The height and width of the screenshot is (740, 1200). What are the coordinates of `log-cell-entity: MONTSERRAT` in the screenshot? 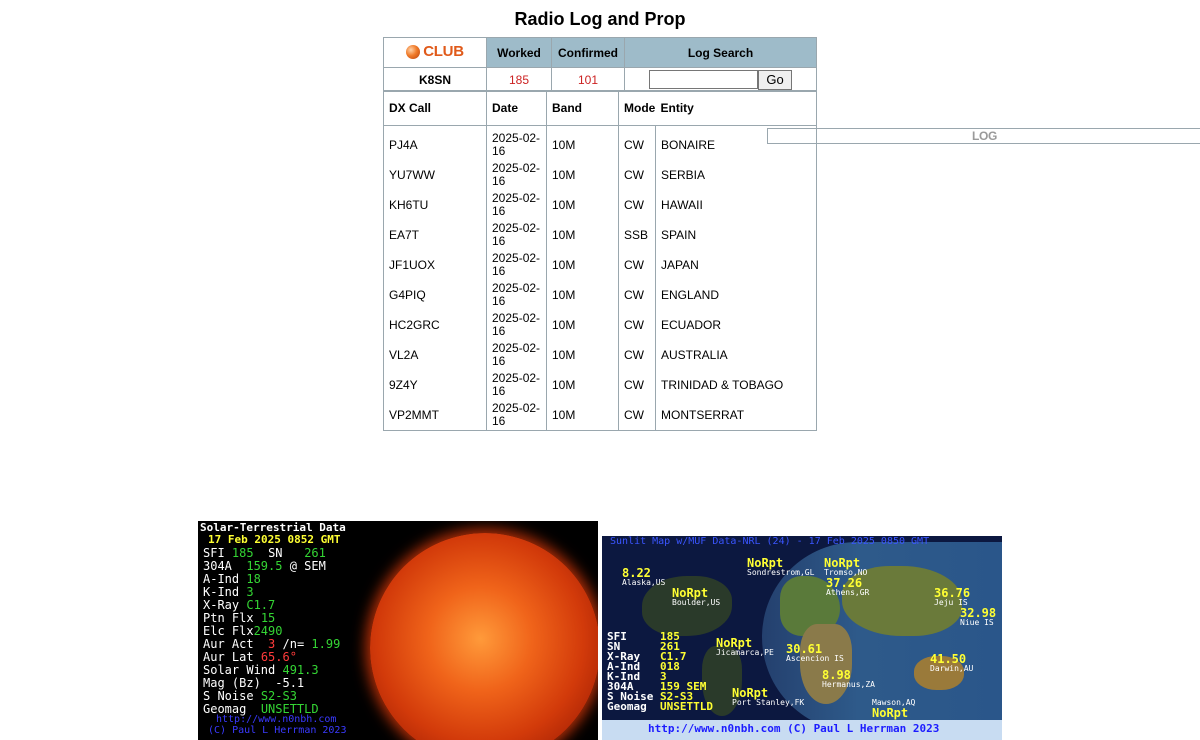 It's located at (703, 415).